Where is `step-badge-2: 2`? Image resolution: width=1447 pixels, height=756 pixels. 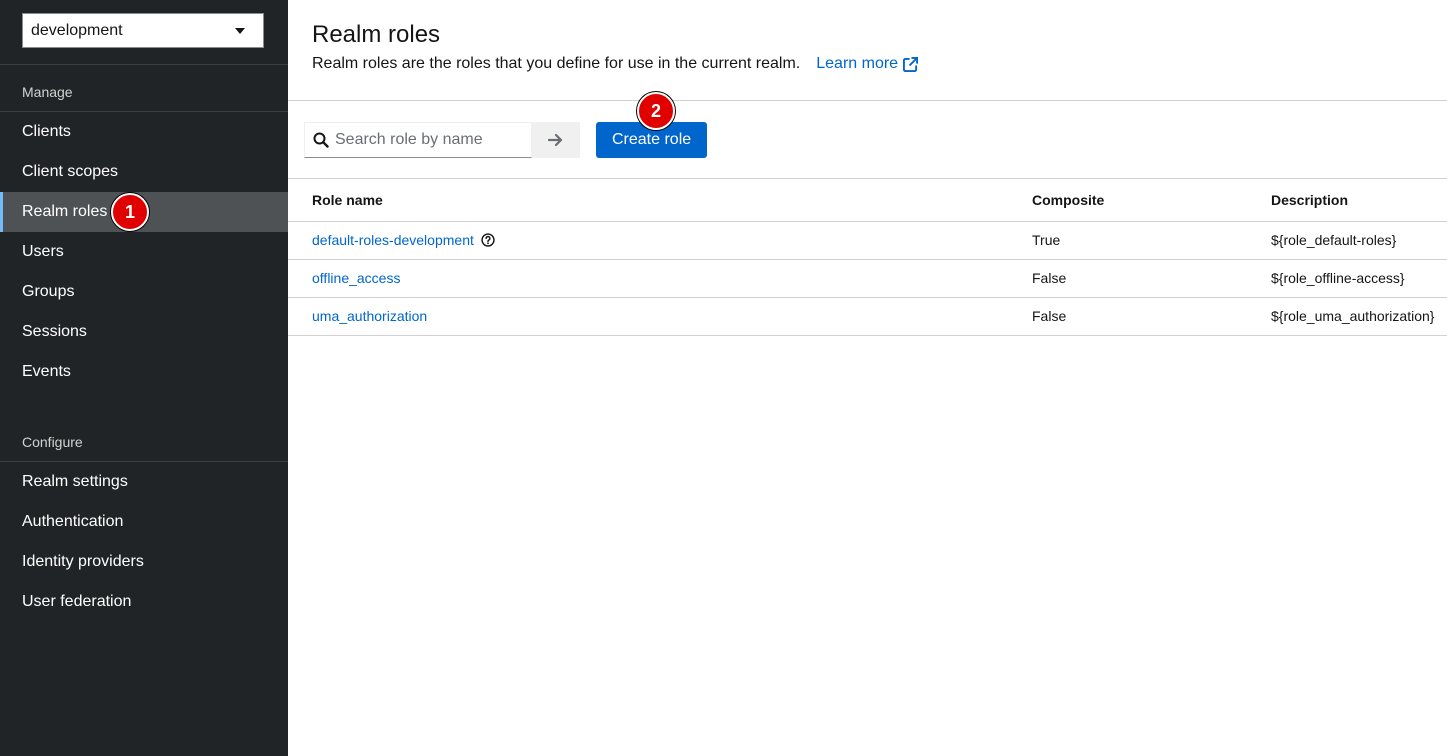
step-badge-2: 2 is located at coordinates (656, 111).